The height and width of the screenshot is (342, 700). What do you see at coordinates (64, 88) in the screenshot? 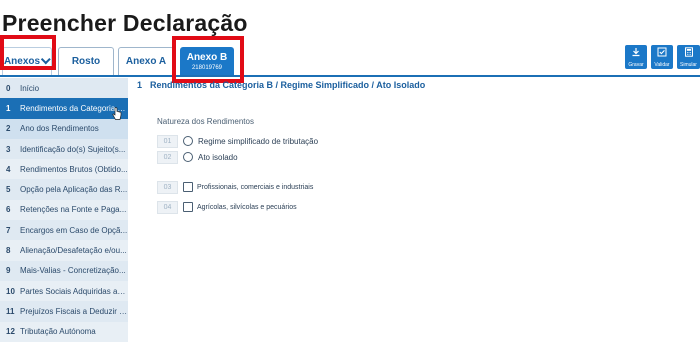
I see `sidebar-item-inicio: 0 Início` at bounding box center [64, 88].